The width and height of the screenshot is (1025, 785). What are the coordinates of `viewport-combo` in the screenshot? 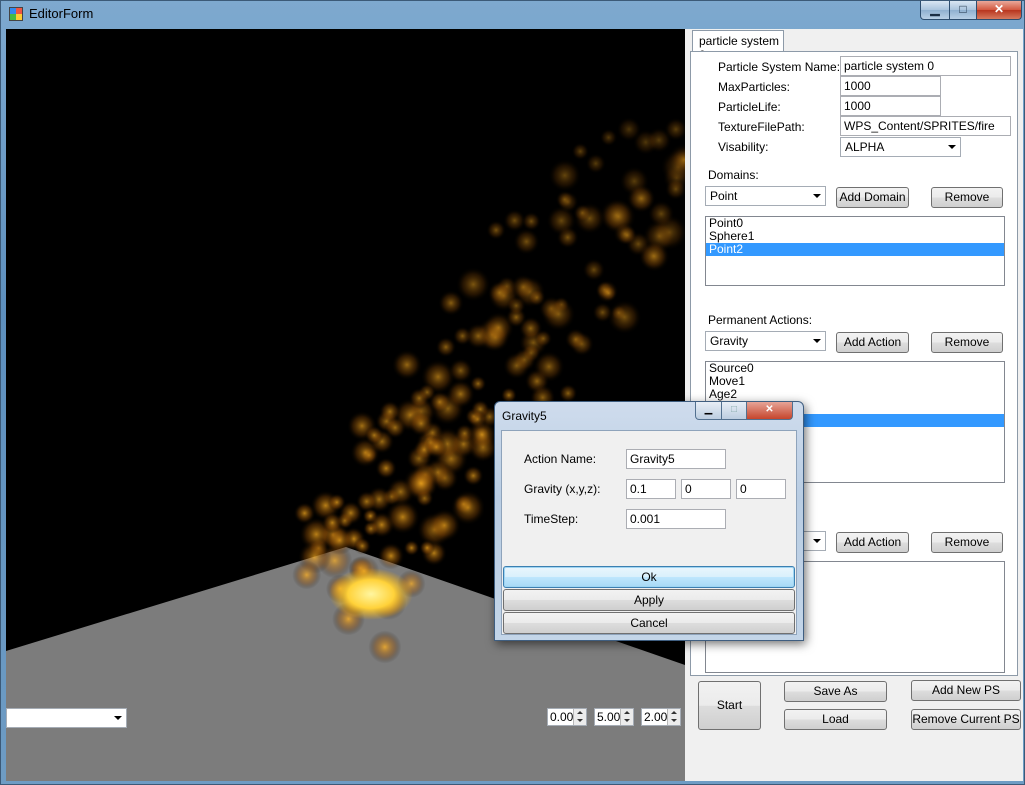 It's located at (66, 718).